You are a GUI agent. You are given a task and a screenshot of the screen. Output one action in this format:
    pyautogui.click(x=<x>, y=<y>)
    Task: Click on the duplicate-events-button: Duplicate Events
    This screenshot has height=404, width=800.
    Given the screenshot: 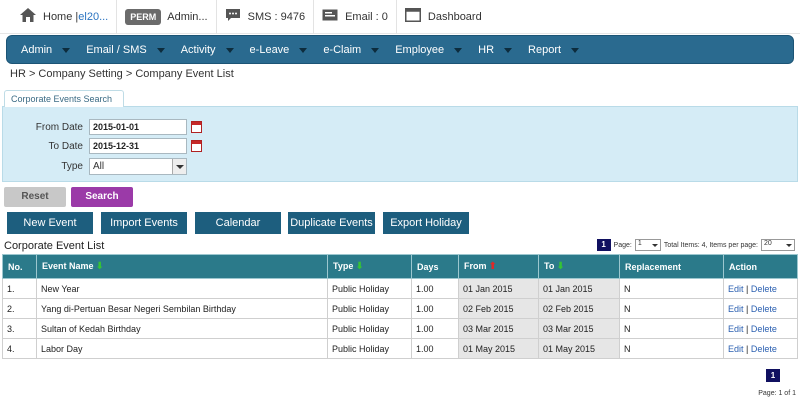 What is the action you would take?
    pyautogui.click(x=331, y=223)
    